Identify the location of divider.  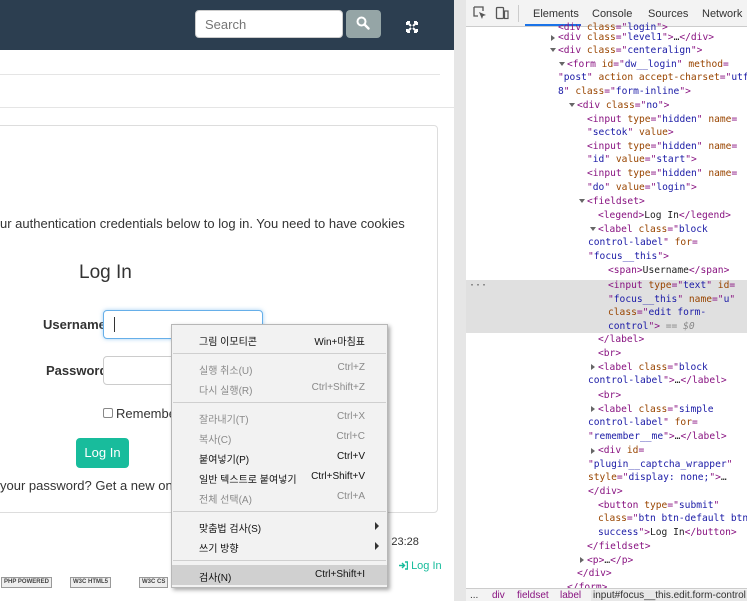
(220, 74).